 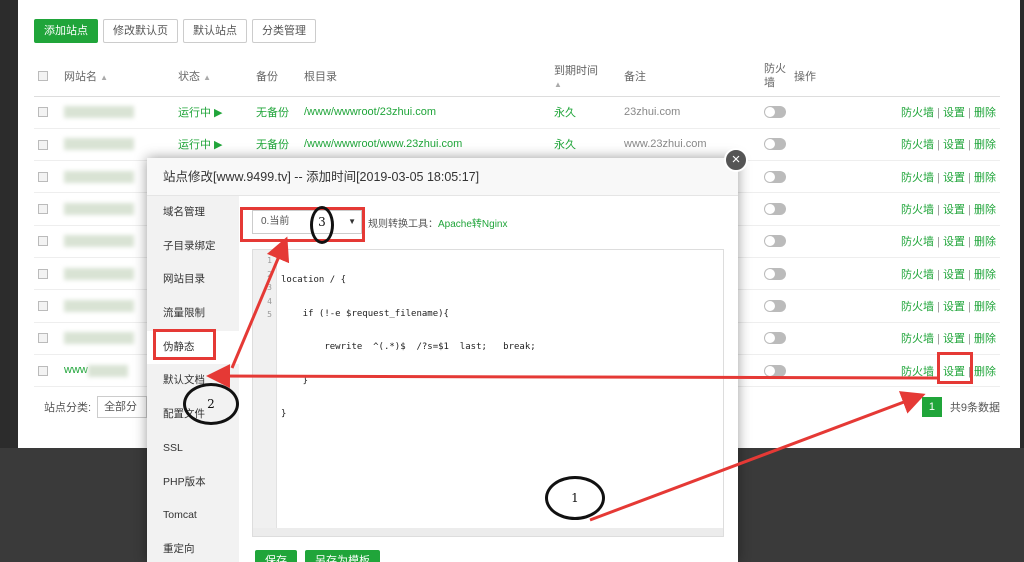 I want to click on save-as-template-button: 另存为模板, so click(x=342, y=556).